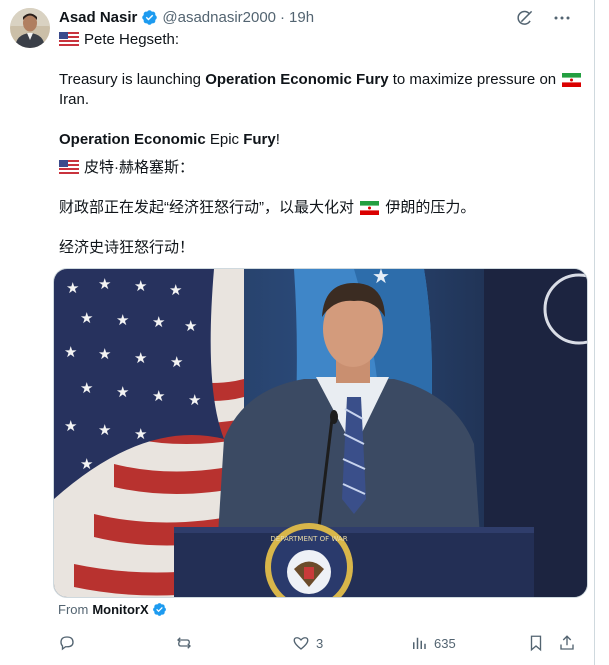 This screenshot has height=665, width=609. I want to click on epic-line-en: Operation Economic Epic Fury!, so click(169, 140).